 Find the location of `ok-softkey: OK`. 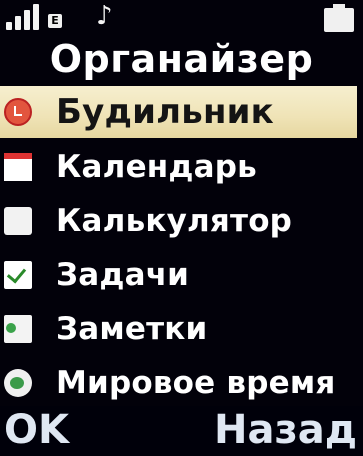

ok-softkey: OK is located at coordinates (36, 430).